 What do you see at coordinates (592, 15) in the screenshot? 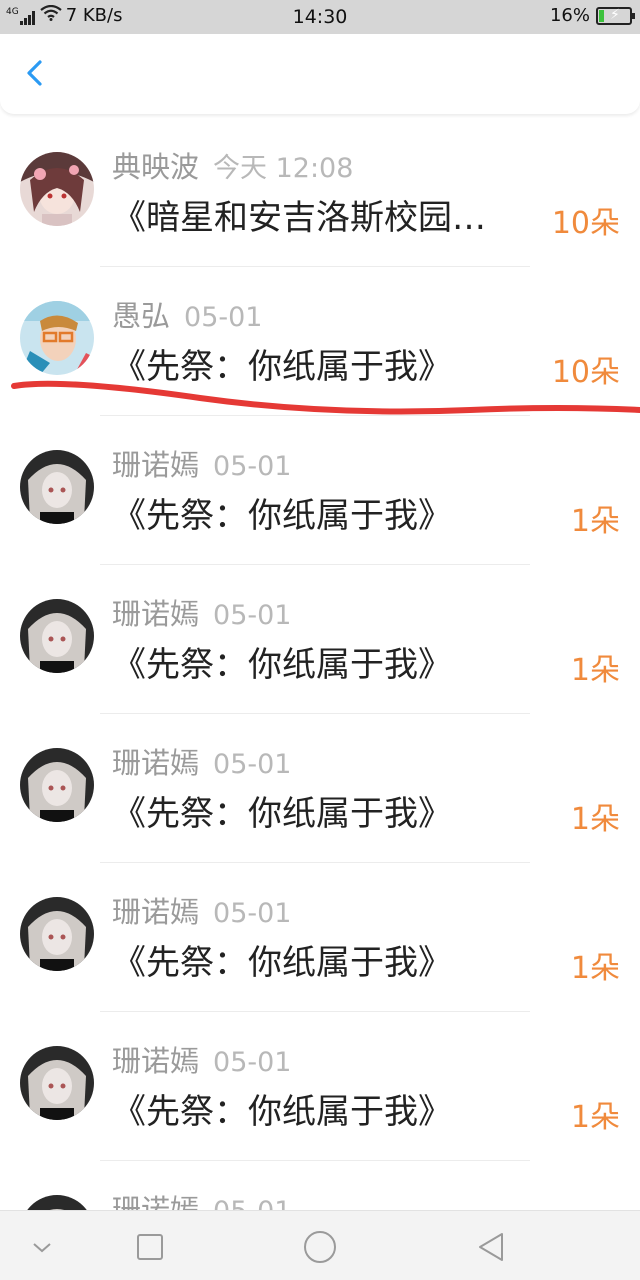
I see `status-right: 16% ⚡` at bounding box center [592, 15].